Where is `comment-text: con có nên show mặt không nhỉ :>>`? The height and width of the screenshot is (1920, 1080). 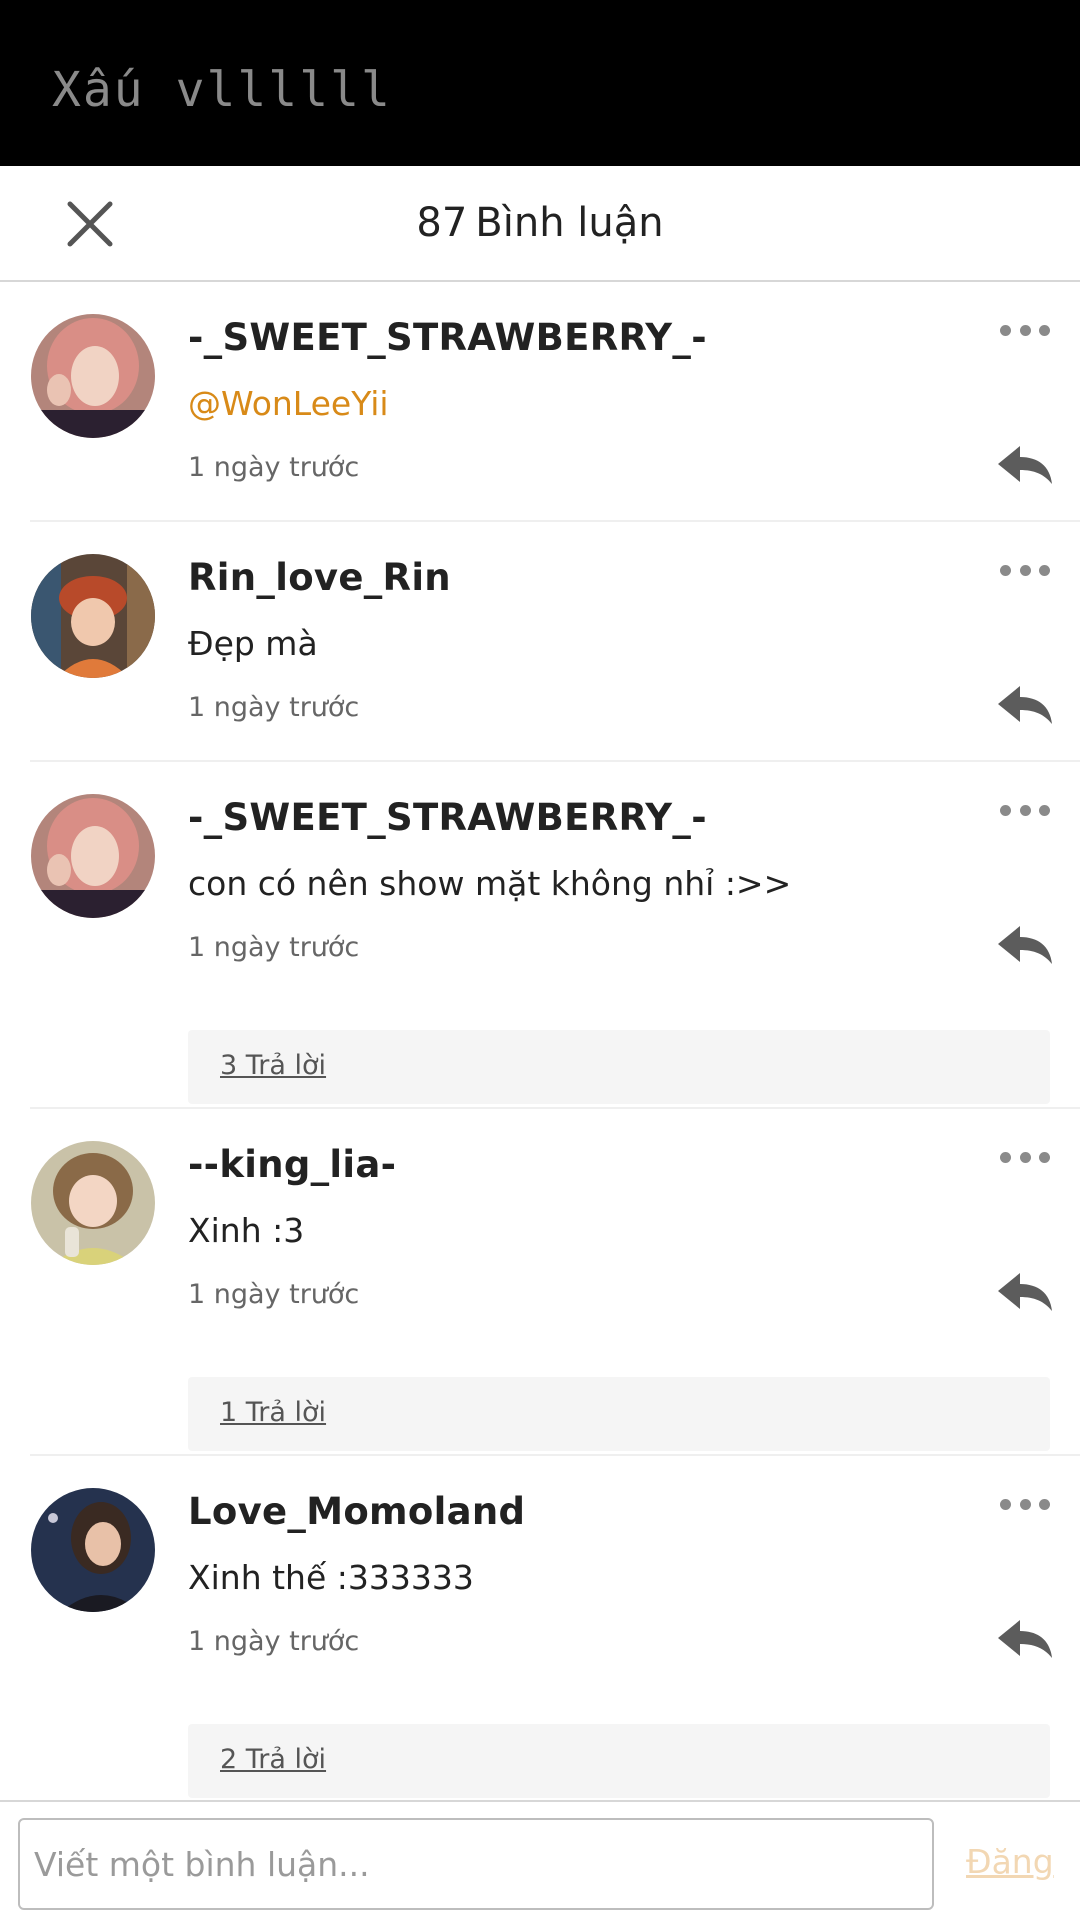 comment-text: con có nên show mặt không nhỉ :>> is located at coordinates (490, 883).